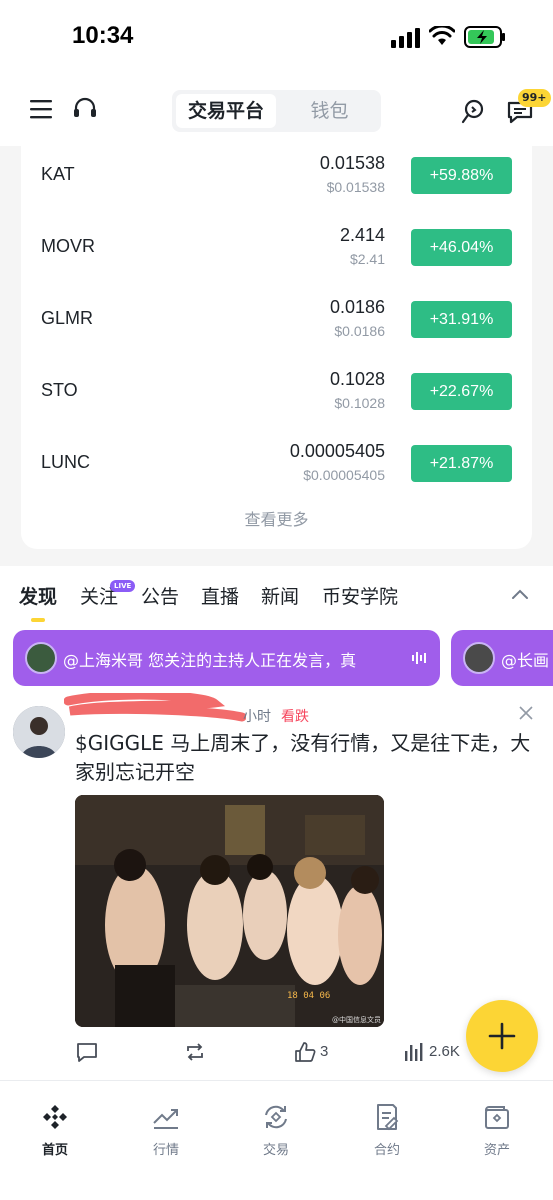  I want to click on ai-assistant-icon, so click(473, 112).